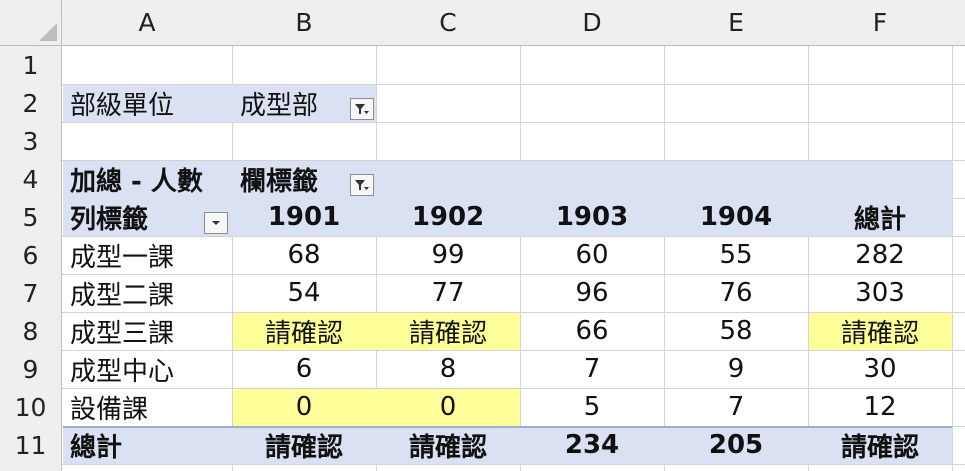 Image resolution: width=965 pixels, height=471 pixels. Describe the element at coordinates (592, 331) in the screenshot. I see `pivot-value-cell: 66` at that location.